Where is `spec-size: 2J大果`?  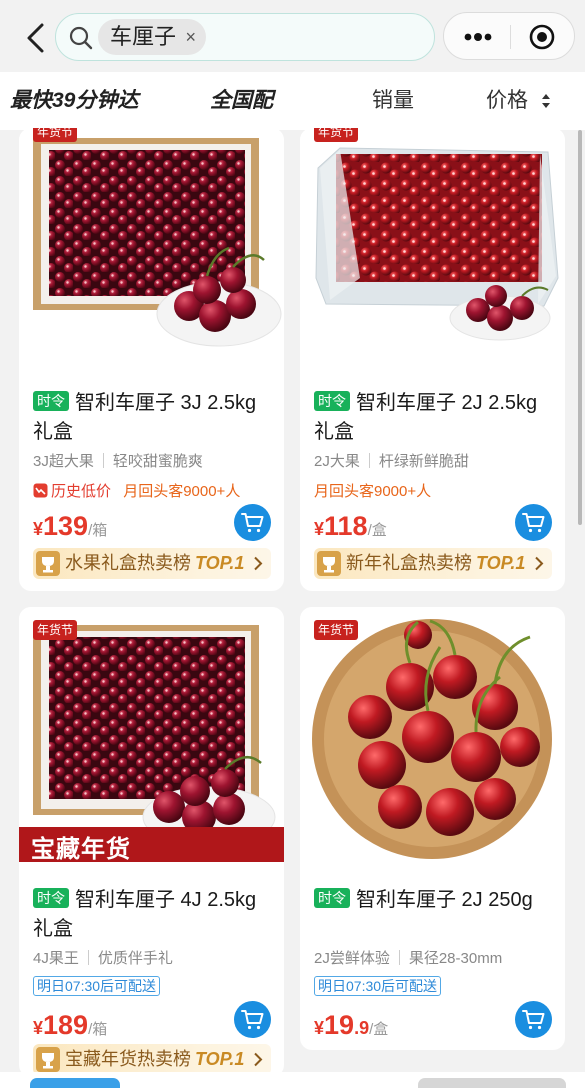 spec-size: 2J大果 is located at coordinates (337, 461).